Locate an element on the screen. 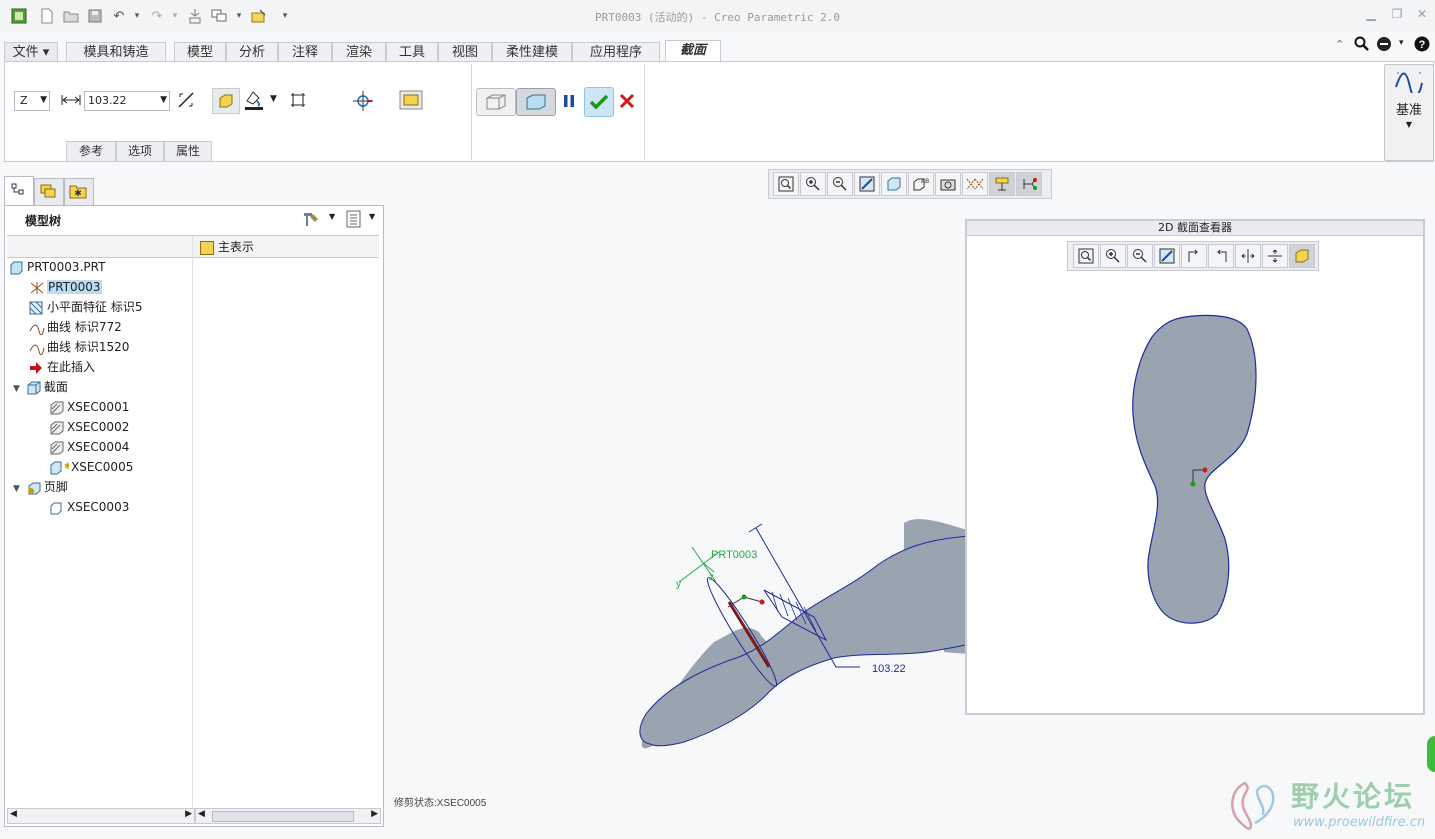  side-assist-button is located at coordinates (1431, 754).